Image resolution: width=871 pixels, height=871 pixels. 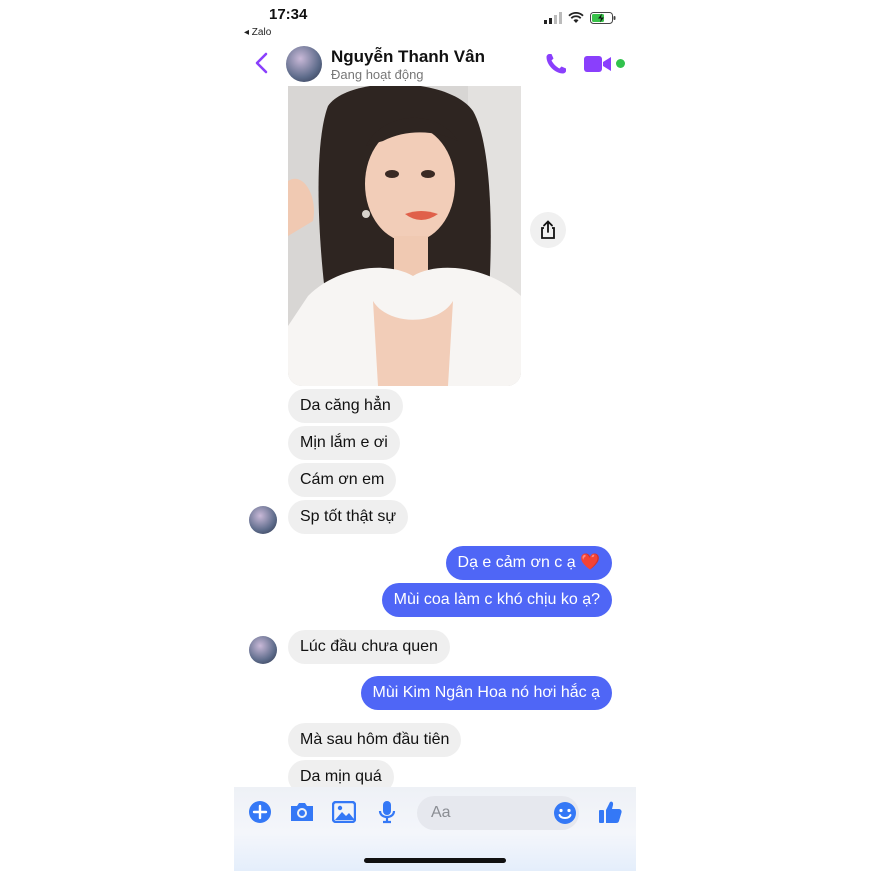 What do you see at coordinates (603, 18) in the screenshot?
I see `battery-icon` at bounding box center [603, 18].